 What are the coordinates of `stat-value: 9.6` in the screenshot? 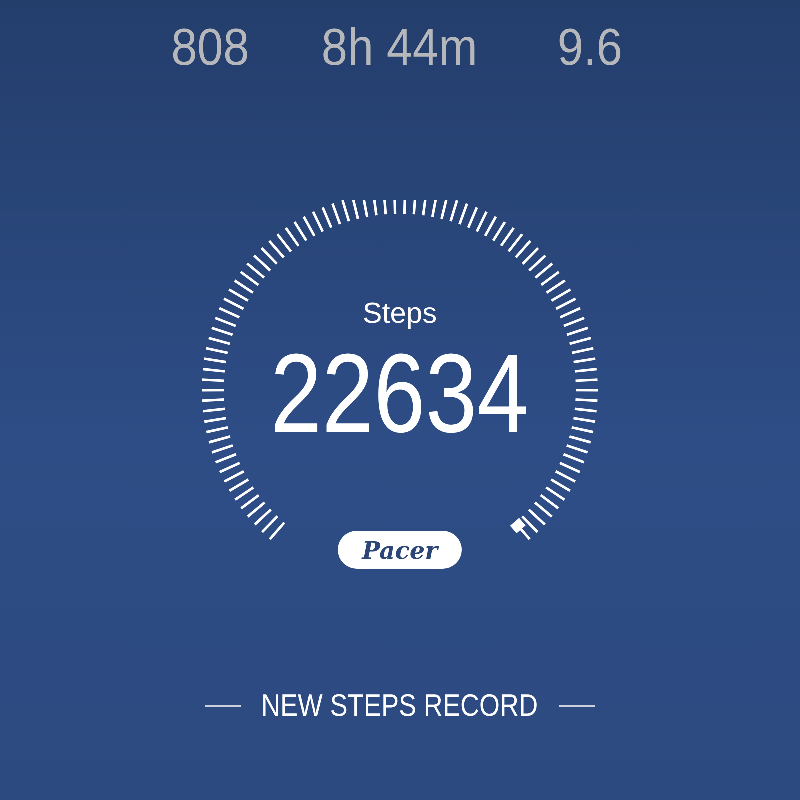 It's located at (590, 48).